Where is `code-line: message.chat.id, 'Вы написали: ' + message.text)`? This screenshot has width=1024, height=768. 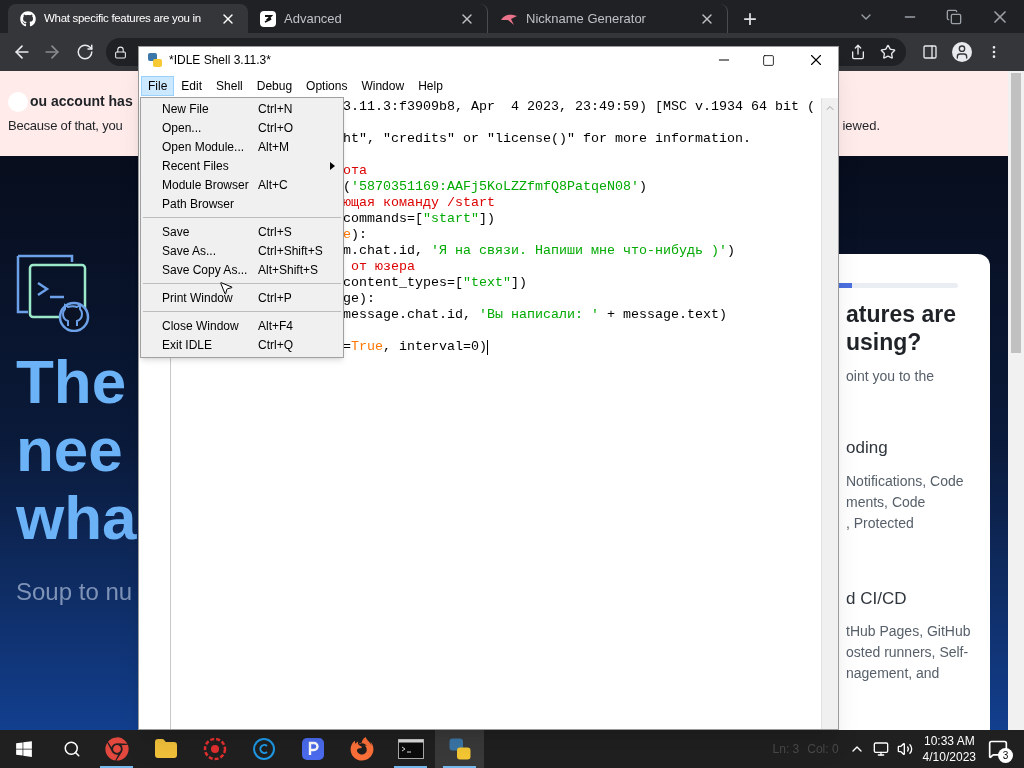 code-line: message.chat.id, 'Вы написали: ' + message.text) is located at coordinates (535, 315).